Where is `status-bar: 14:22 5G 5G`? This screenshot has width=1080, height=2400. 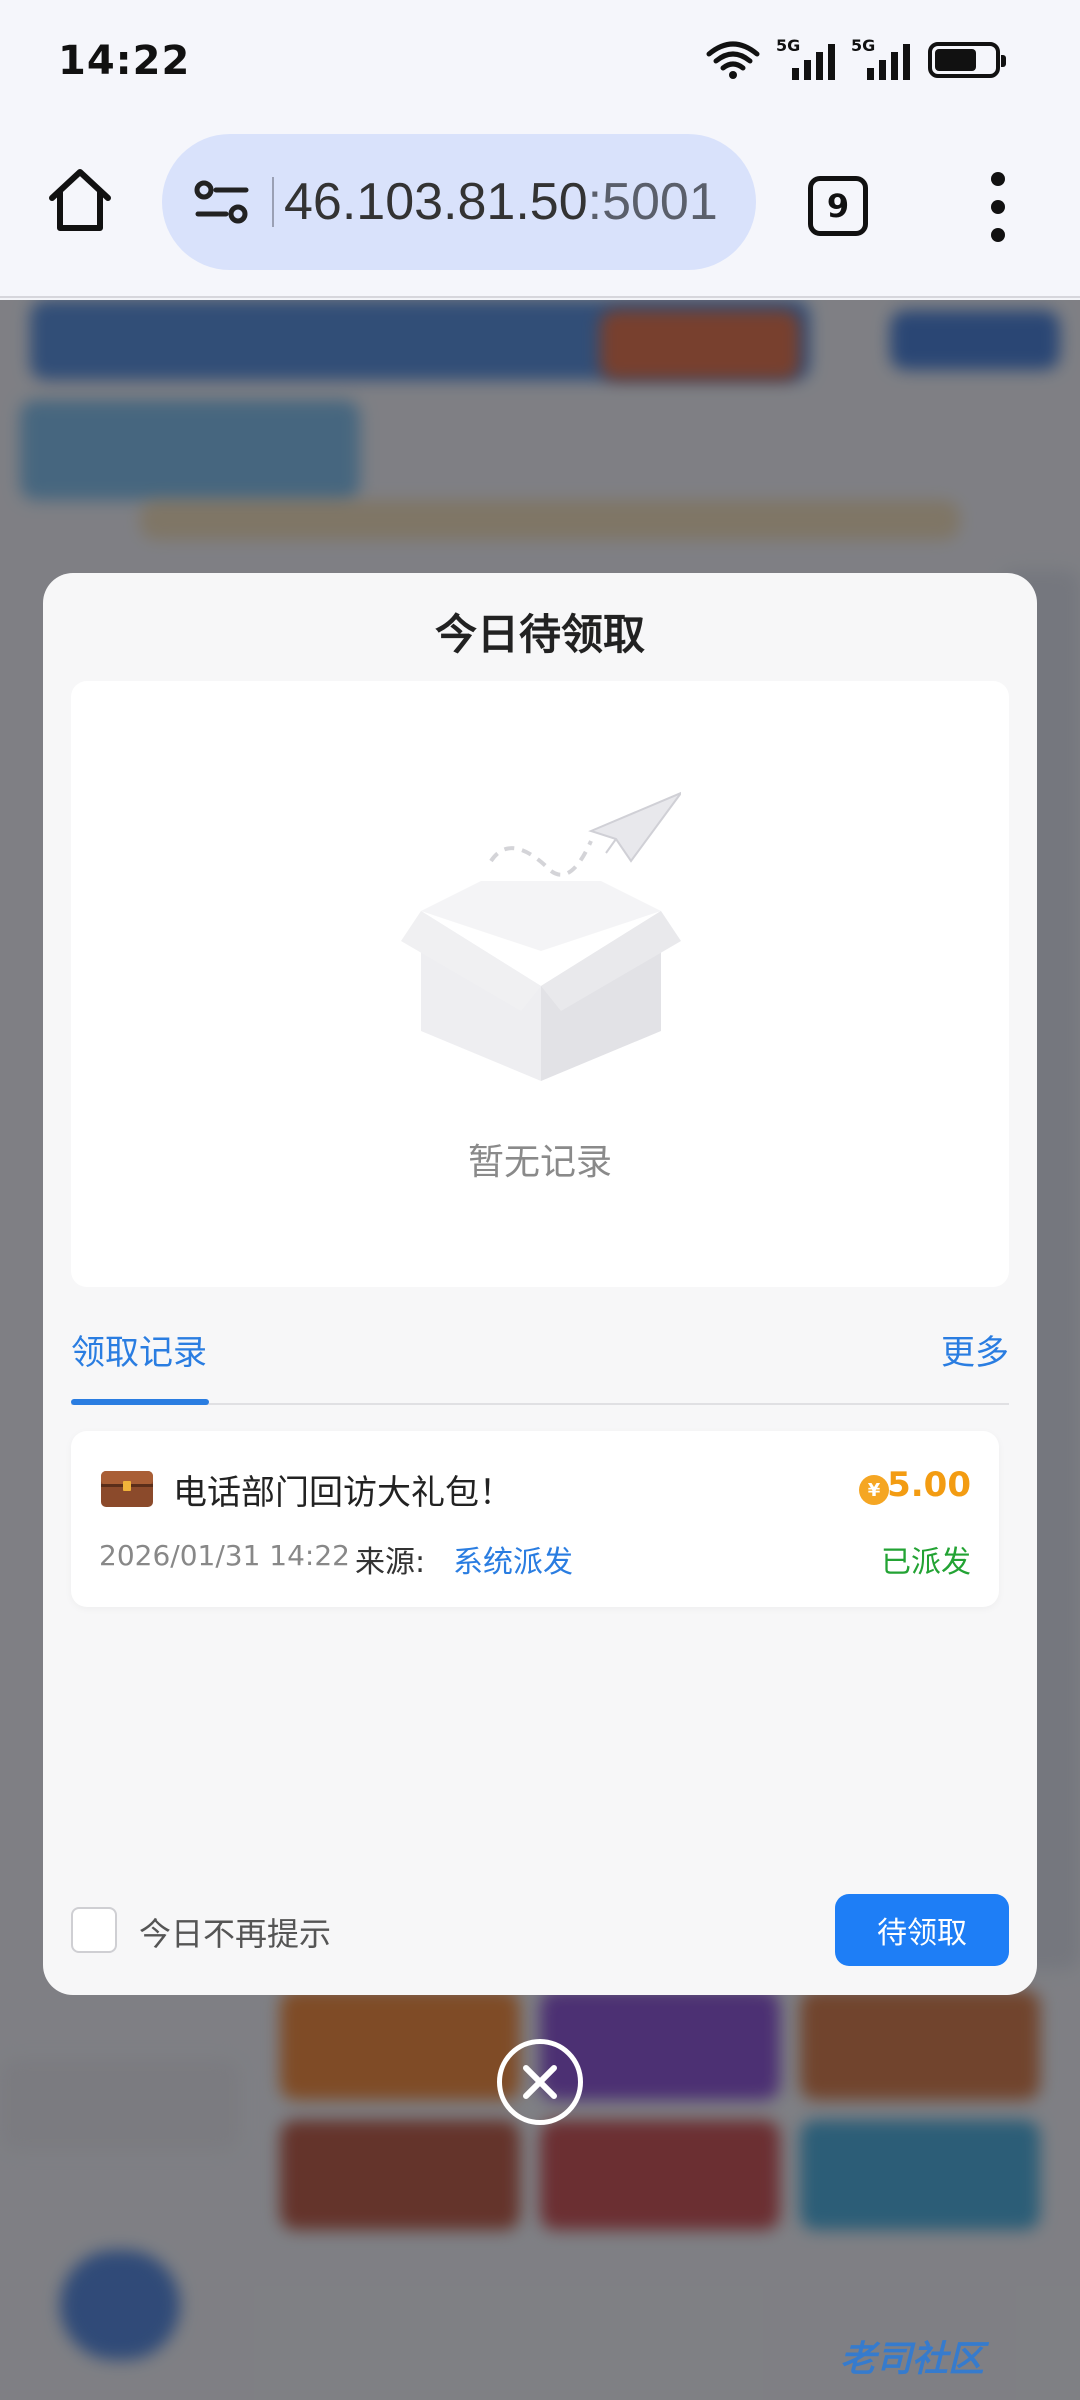
status-bar: 14:22 5G 5G is located at coordinates (540, 62).